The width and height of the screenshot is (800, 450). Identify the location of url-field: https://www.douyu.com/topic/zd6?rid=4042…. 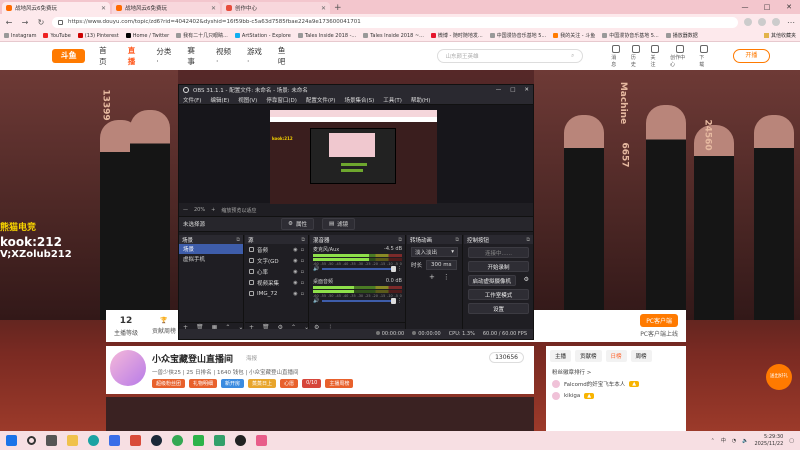
(395, 22).